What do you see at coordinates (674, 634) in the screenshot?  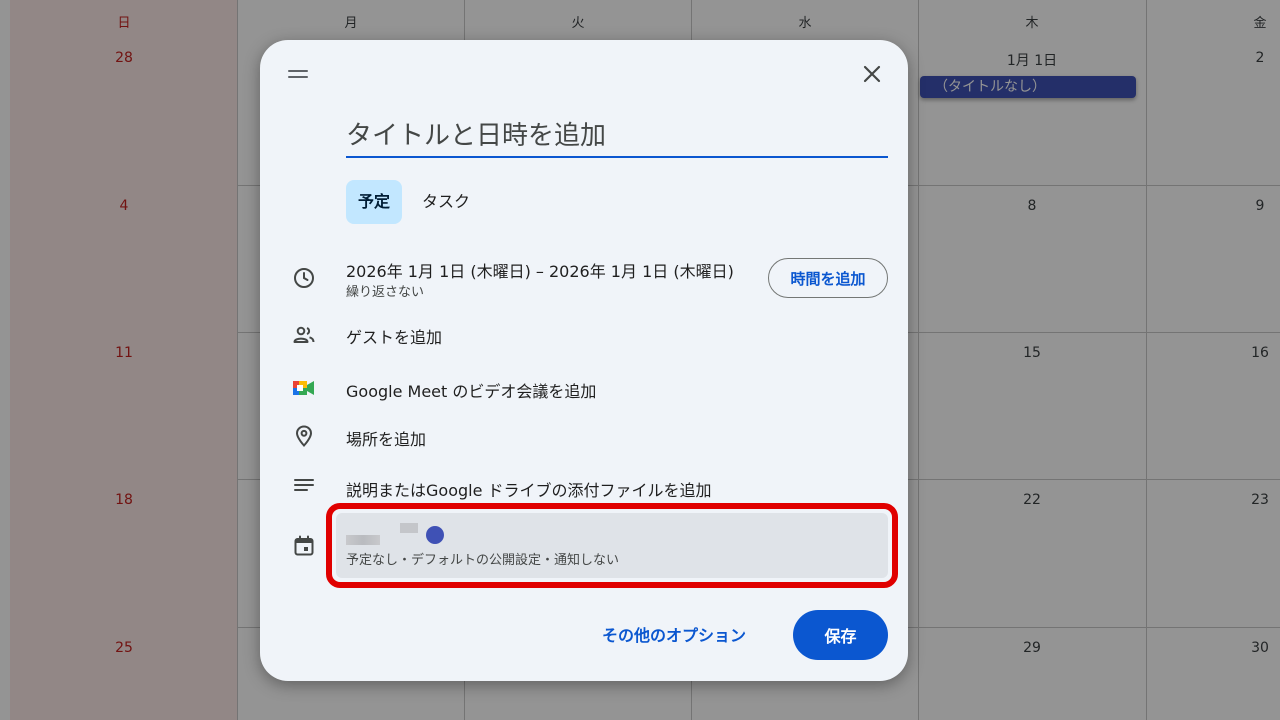 I see `more-options-button: その他のオプション` at bounding box center [674, 634].